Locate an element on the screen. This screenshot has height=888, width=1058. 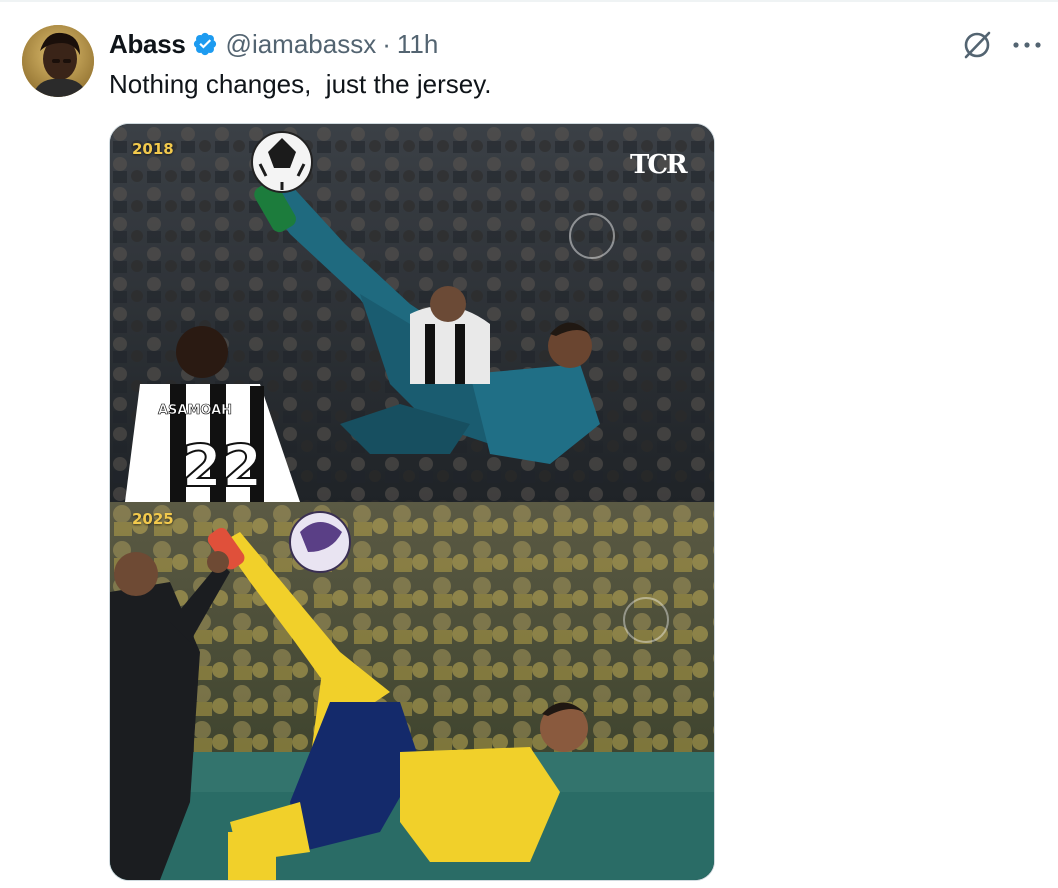
tcr-watermark: TCR is located at coordinates (659, 165).